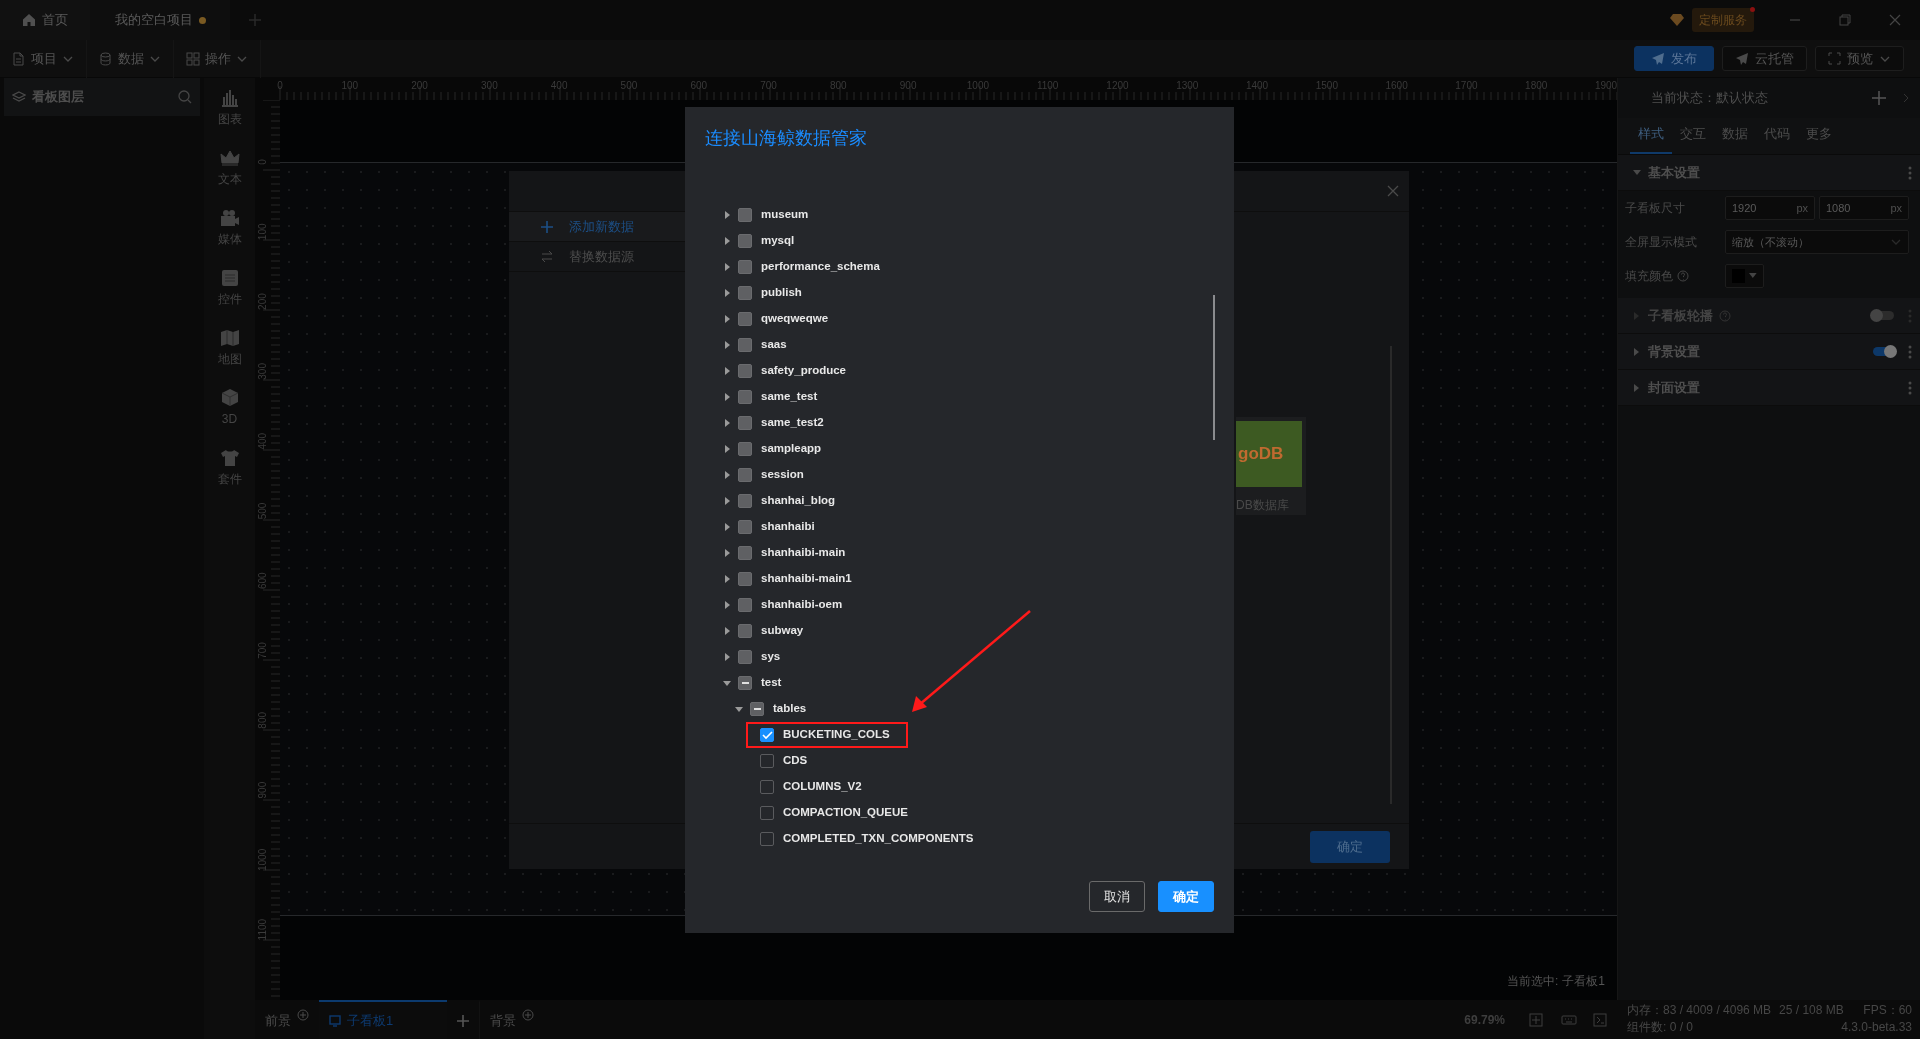 This screenshot has height=1039, width=1920. I want to click on toggle-switch, so click(1883, 351).